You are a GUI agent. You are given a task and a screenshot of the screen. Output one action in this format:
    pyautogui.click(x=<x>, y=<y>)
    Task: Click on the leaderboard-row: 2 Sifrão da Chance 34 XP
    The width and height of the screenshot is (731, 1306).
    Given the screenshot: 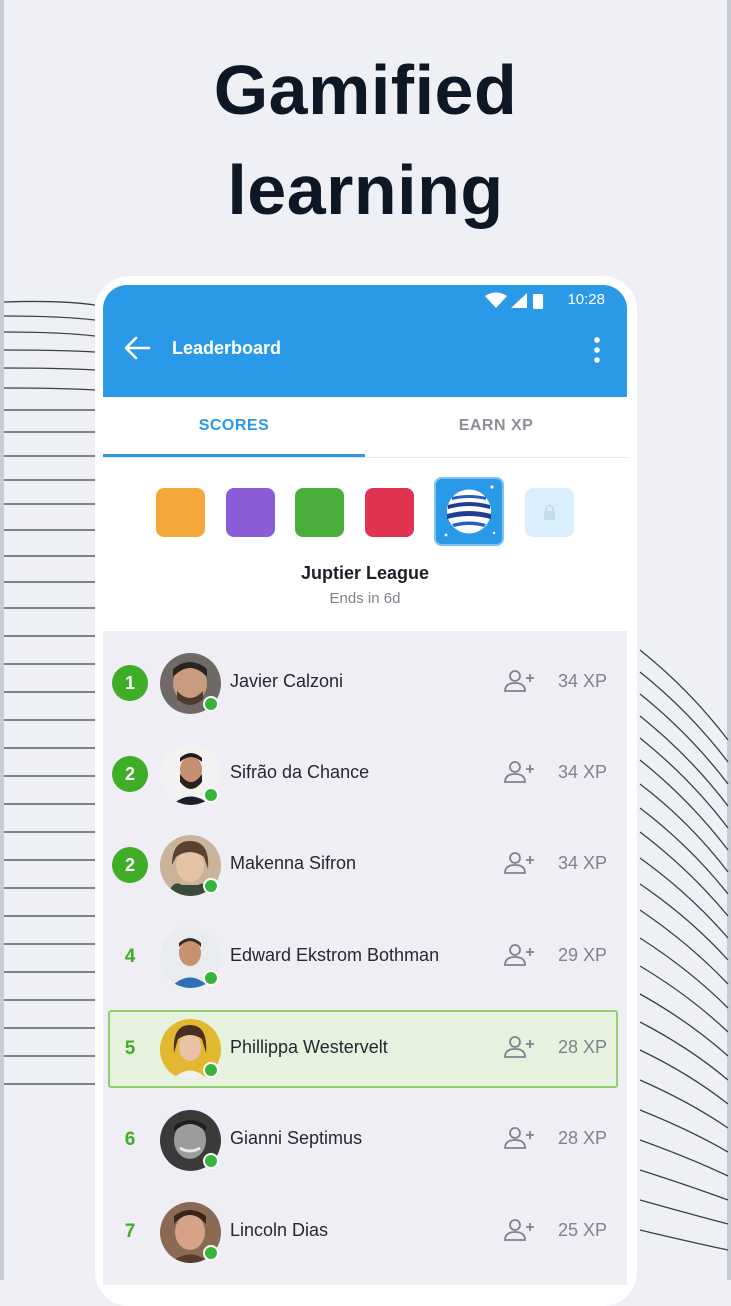 What is the action you would take?
    pyautogui.click(x=365, y=776)
    